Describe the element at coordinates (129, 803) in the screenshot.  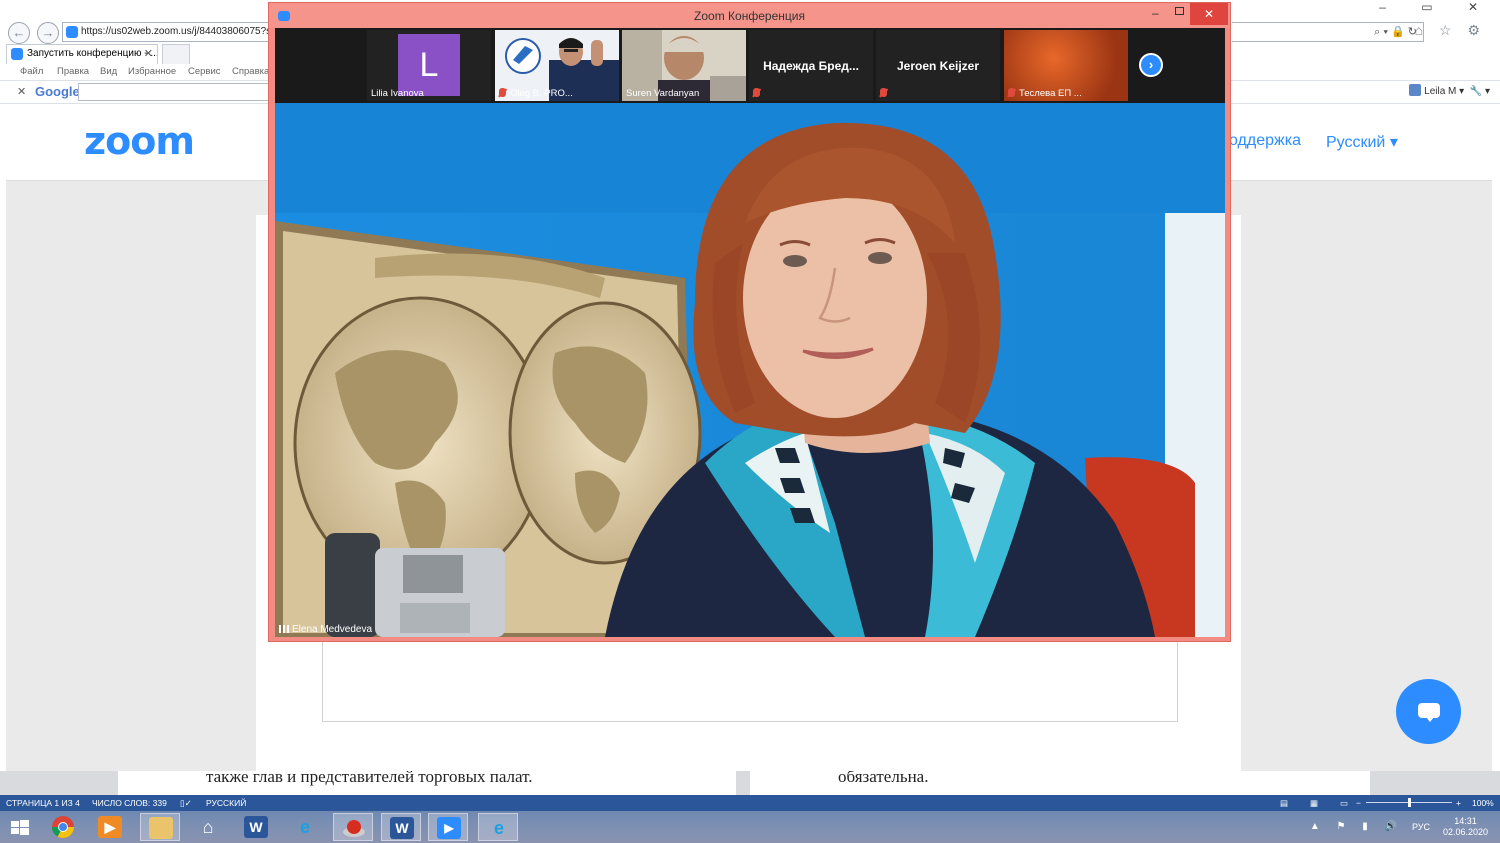
I see `status-word-count: ЧИСЛО СЛОВ: 339` at that location.